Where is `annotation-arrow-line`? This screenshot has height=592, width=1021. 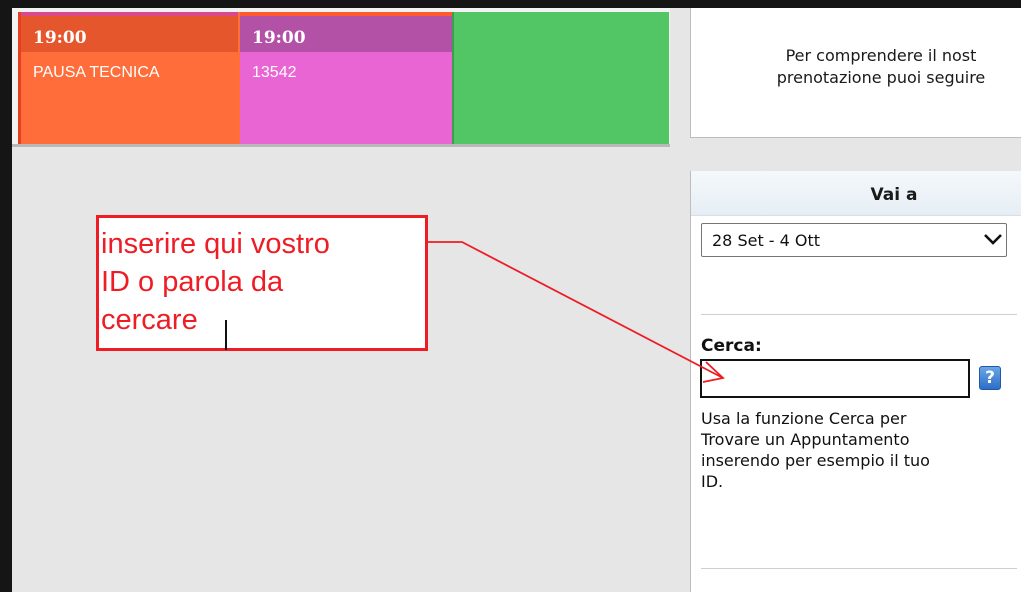 annotation-arrow-line is located at coordinates (576, 310).